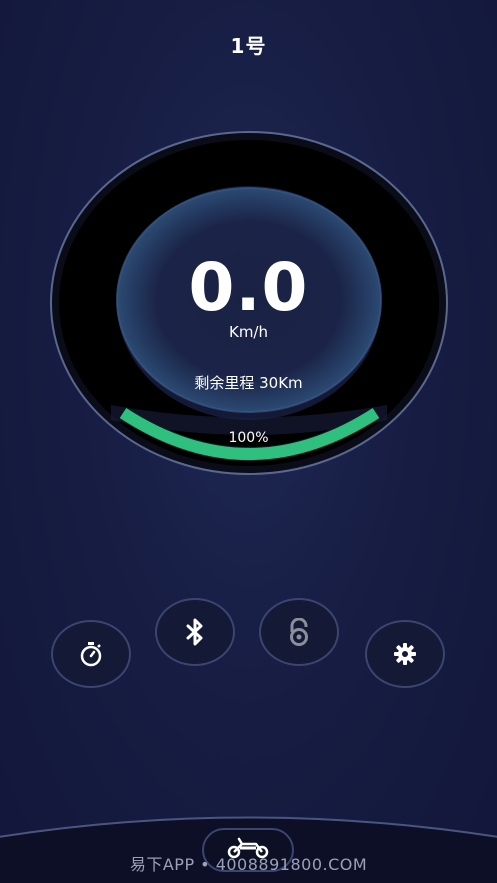 Image resolution: width=497 pixels, height=883 pixels. What do you see at coordinates (248, 438) in the screenshot?
I see `battery-percent: 100%` at bounding box center [248, 438].